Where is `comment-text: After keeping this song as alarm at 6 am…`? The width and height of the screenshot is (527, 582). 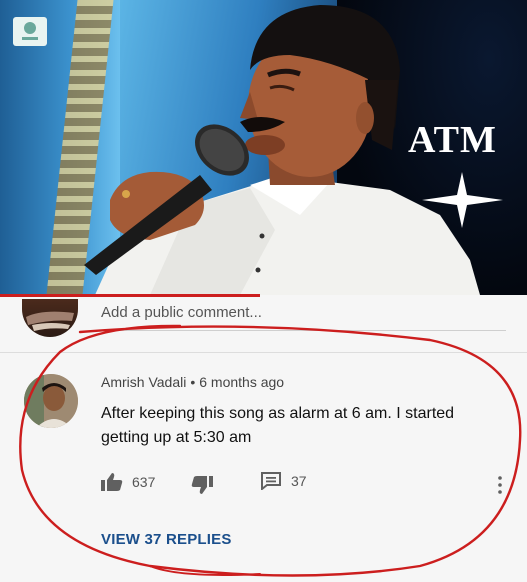 comment-text: After keeping this song as alarm at 6 am… is located at coordinates (278, 425).